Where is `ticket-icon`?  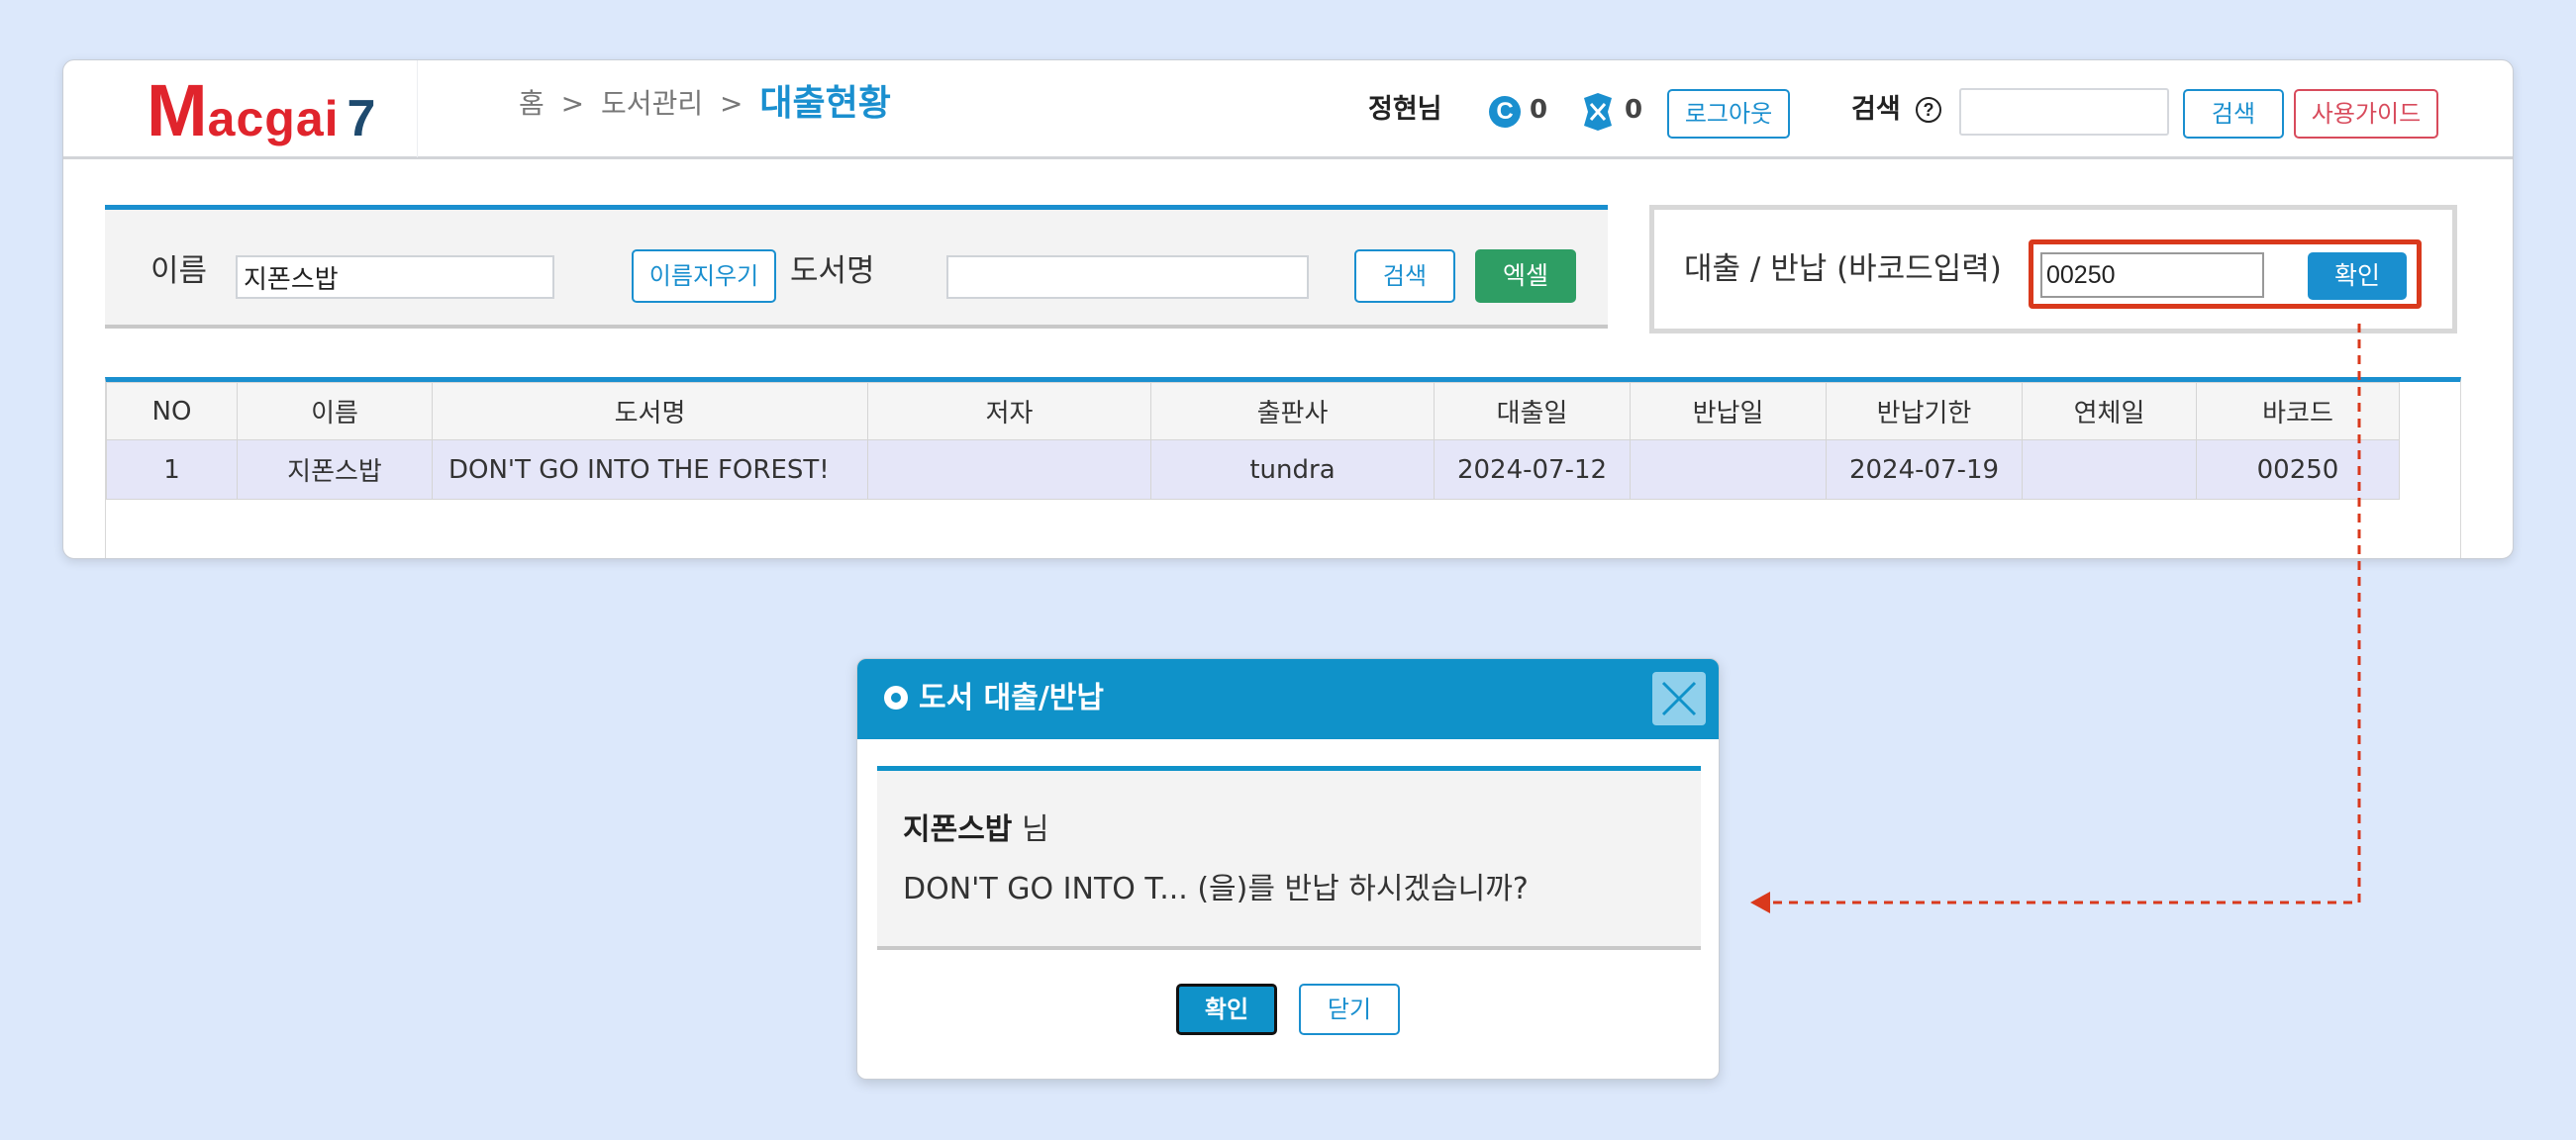 ticket-icon is located at coordinates (1598, 112).